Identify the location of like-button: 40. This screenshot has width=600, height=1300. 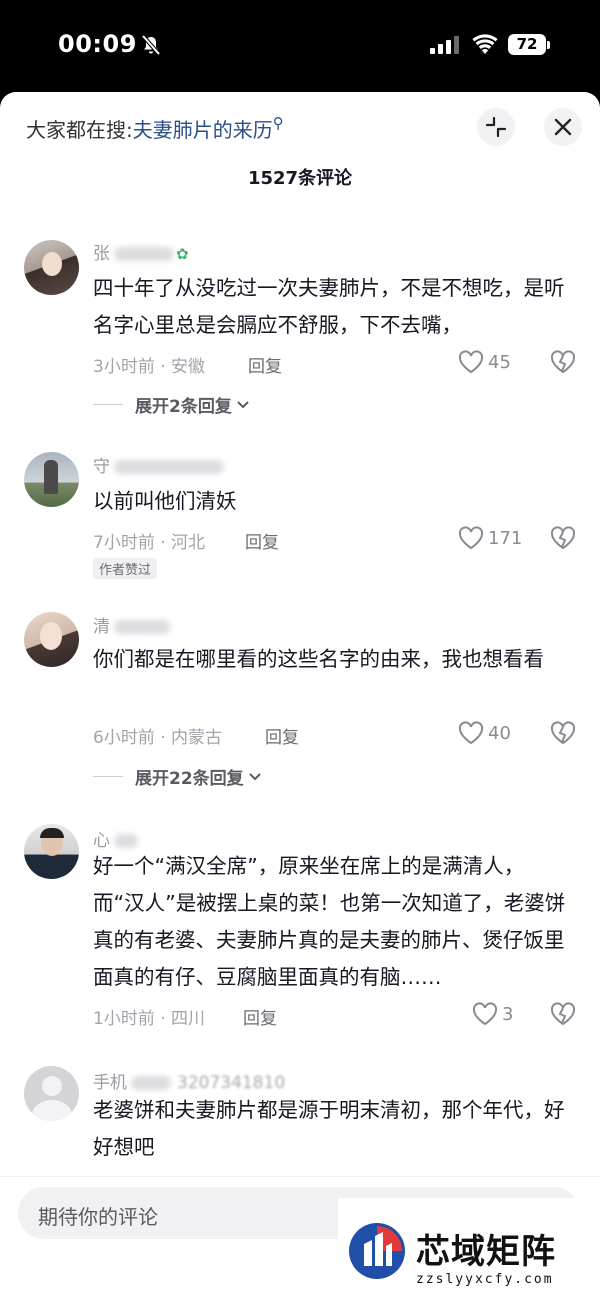
(484, 733).